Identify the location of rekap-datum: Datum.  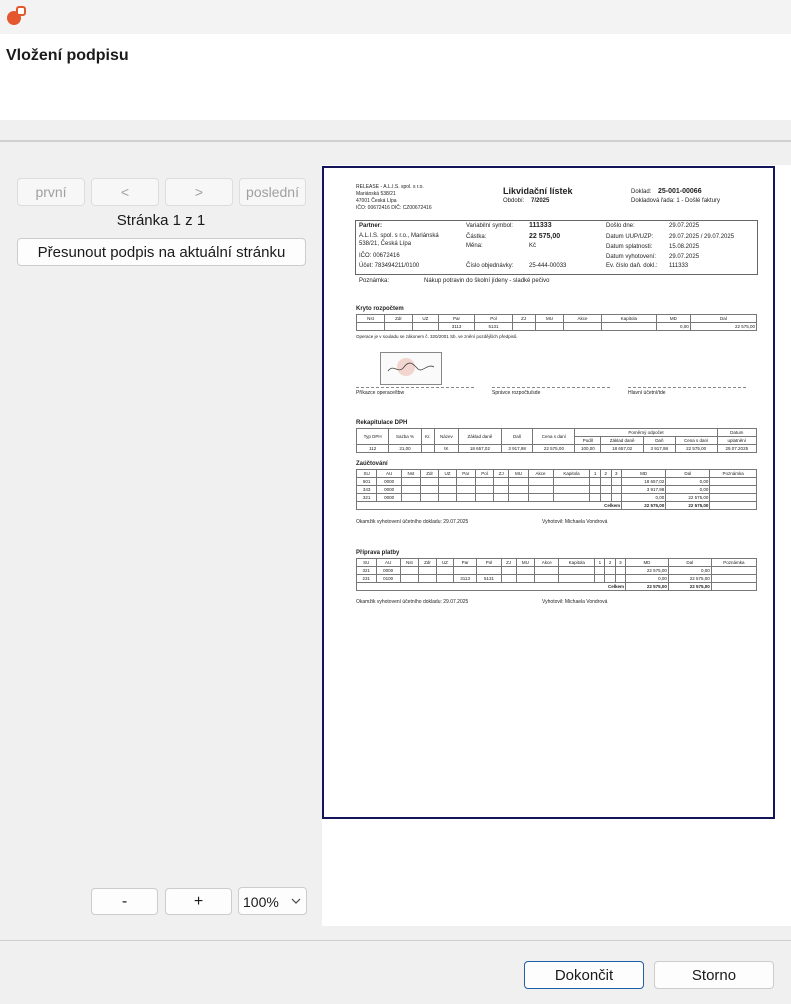
(737, 432).